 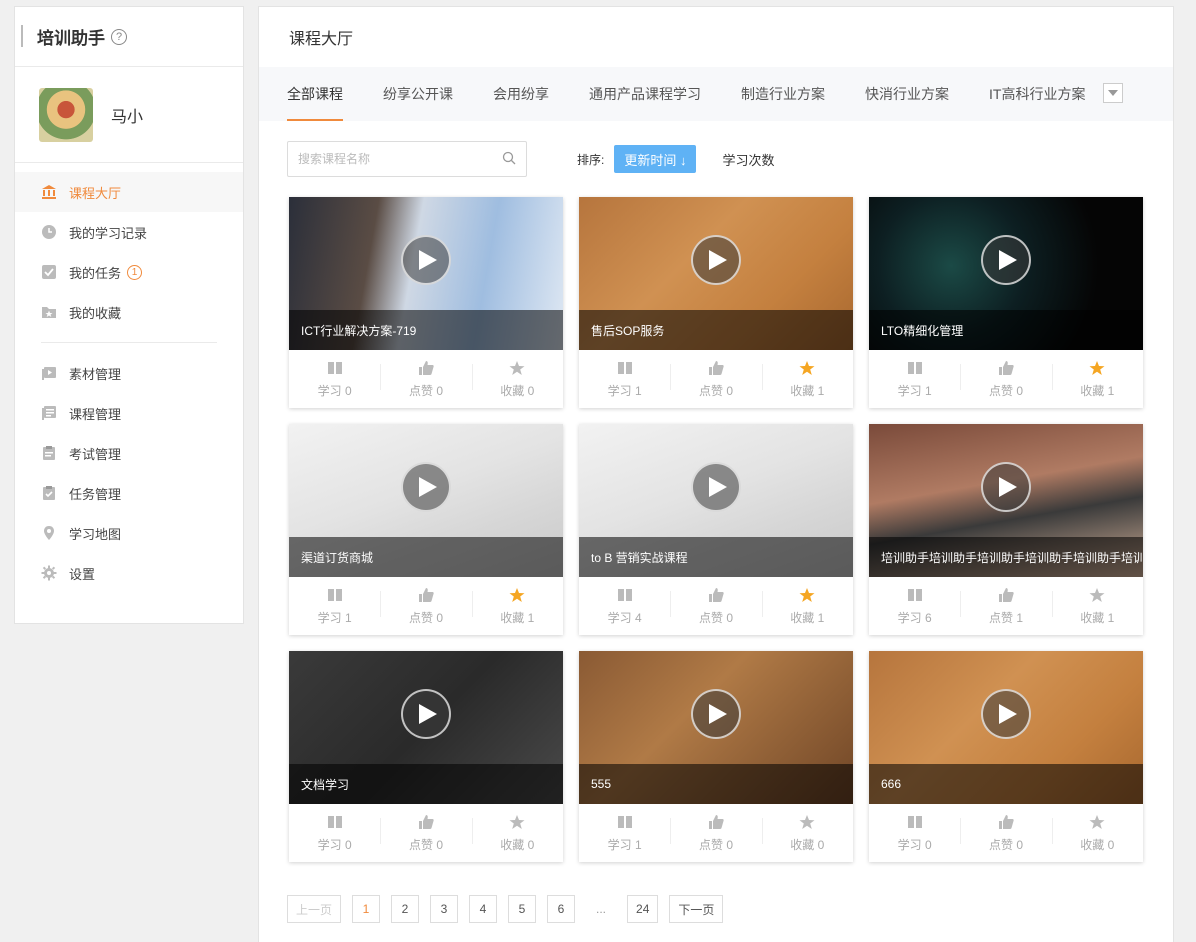 What do you see at coordinates (405, 909) in the screenshot?
I see `page-button: 2` at bounding box center [405, 909].